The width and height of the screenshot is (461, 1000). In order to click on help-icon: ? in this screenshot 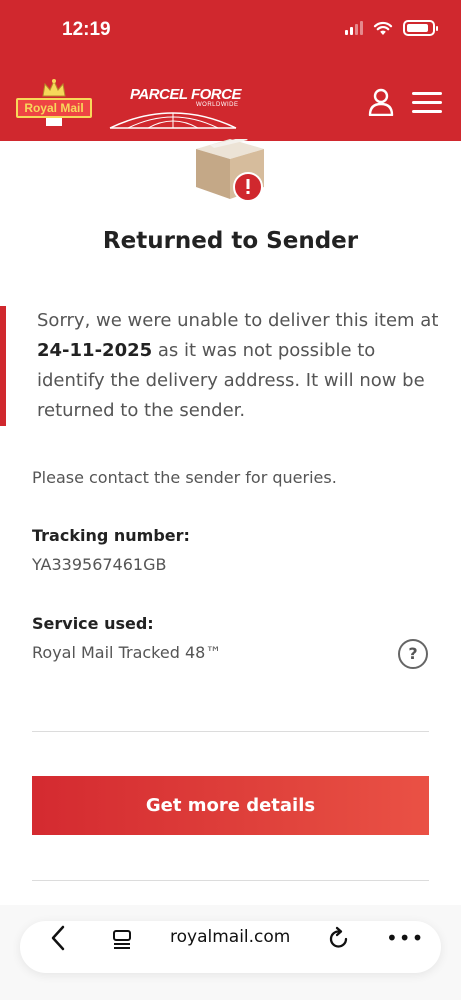, I will do `click(413, 654)`.